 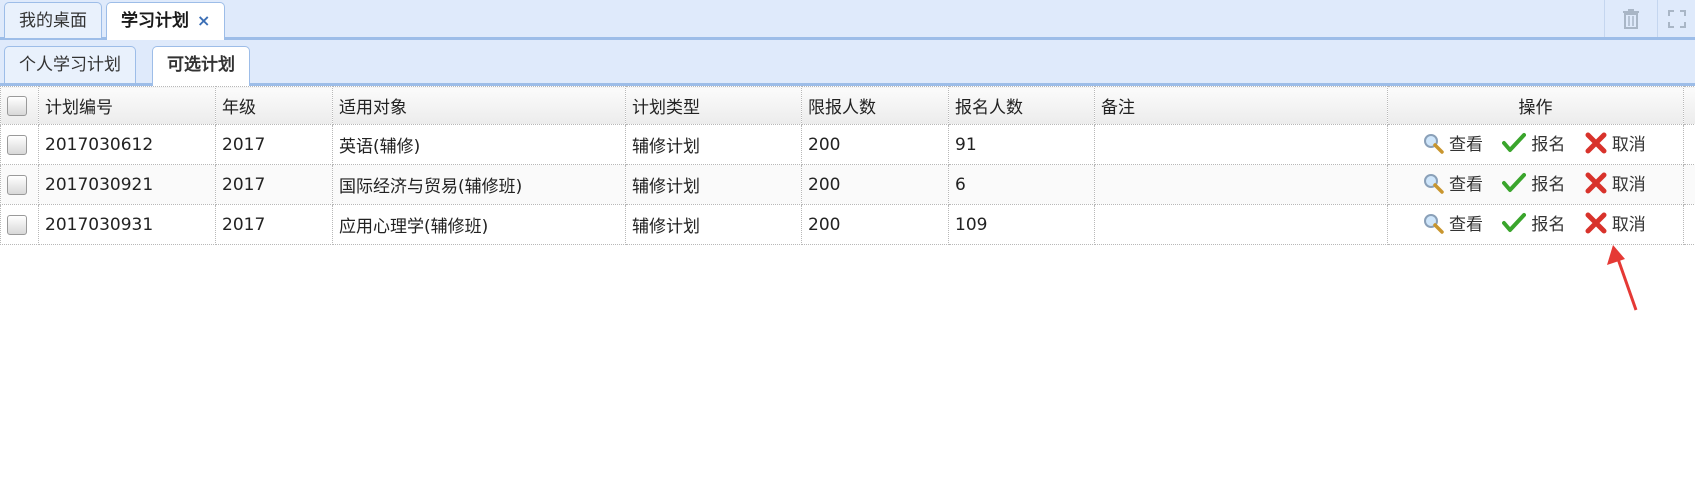 What do you see at coordinates (1622, 278) in the screenshot?
I see `annotation-arrow-icon` at bounding box center [1622, 278].